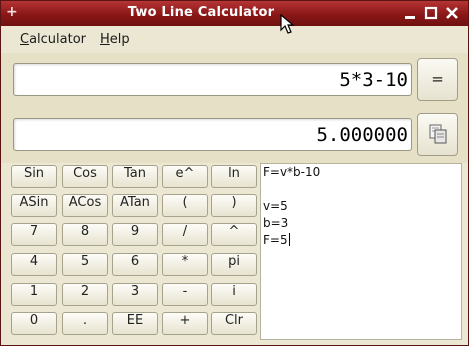 This screenshot has width=469, height=346. What do you see at coordinates (234, 323) in the screenshot?
I see `key-clr: Clr` at bounding box center [234, 323].